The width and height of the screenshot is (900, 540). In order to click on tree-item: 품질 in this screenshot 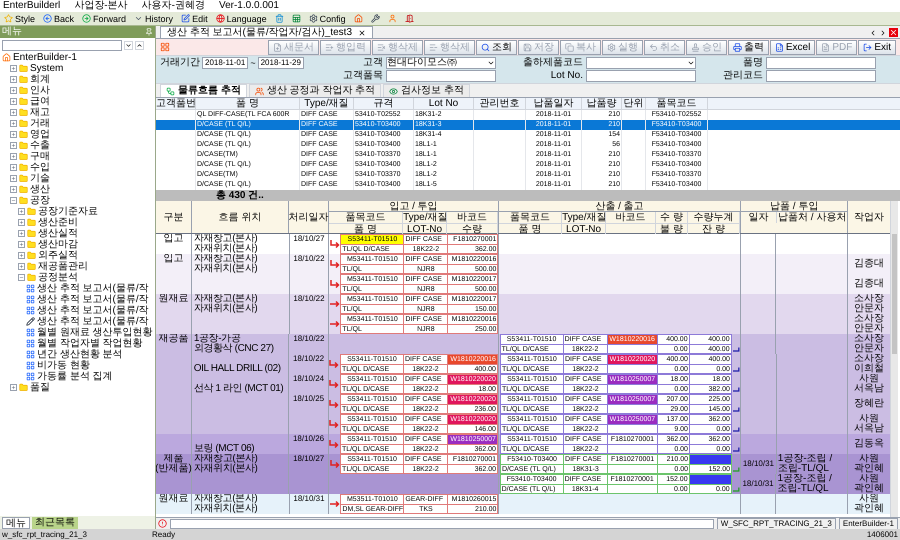, I will do `click(40, 387)`.